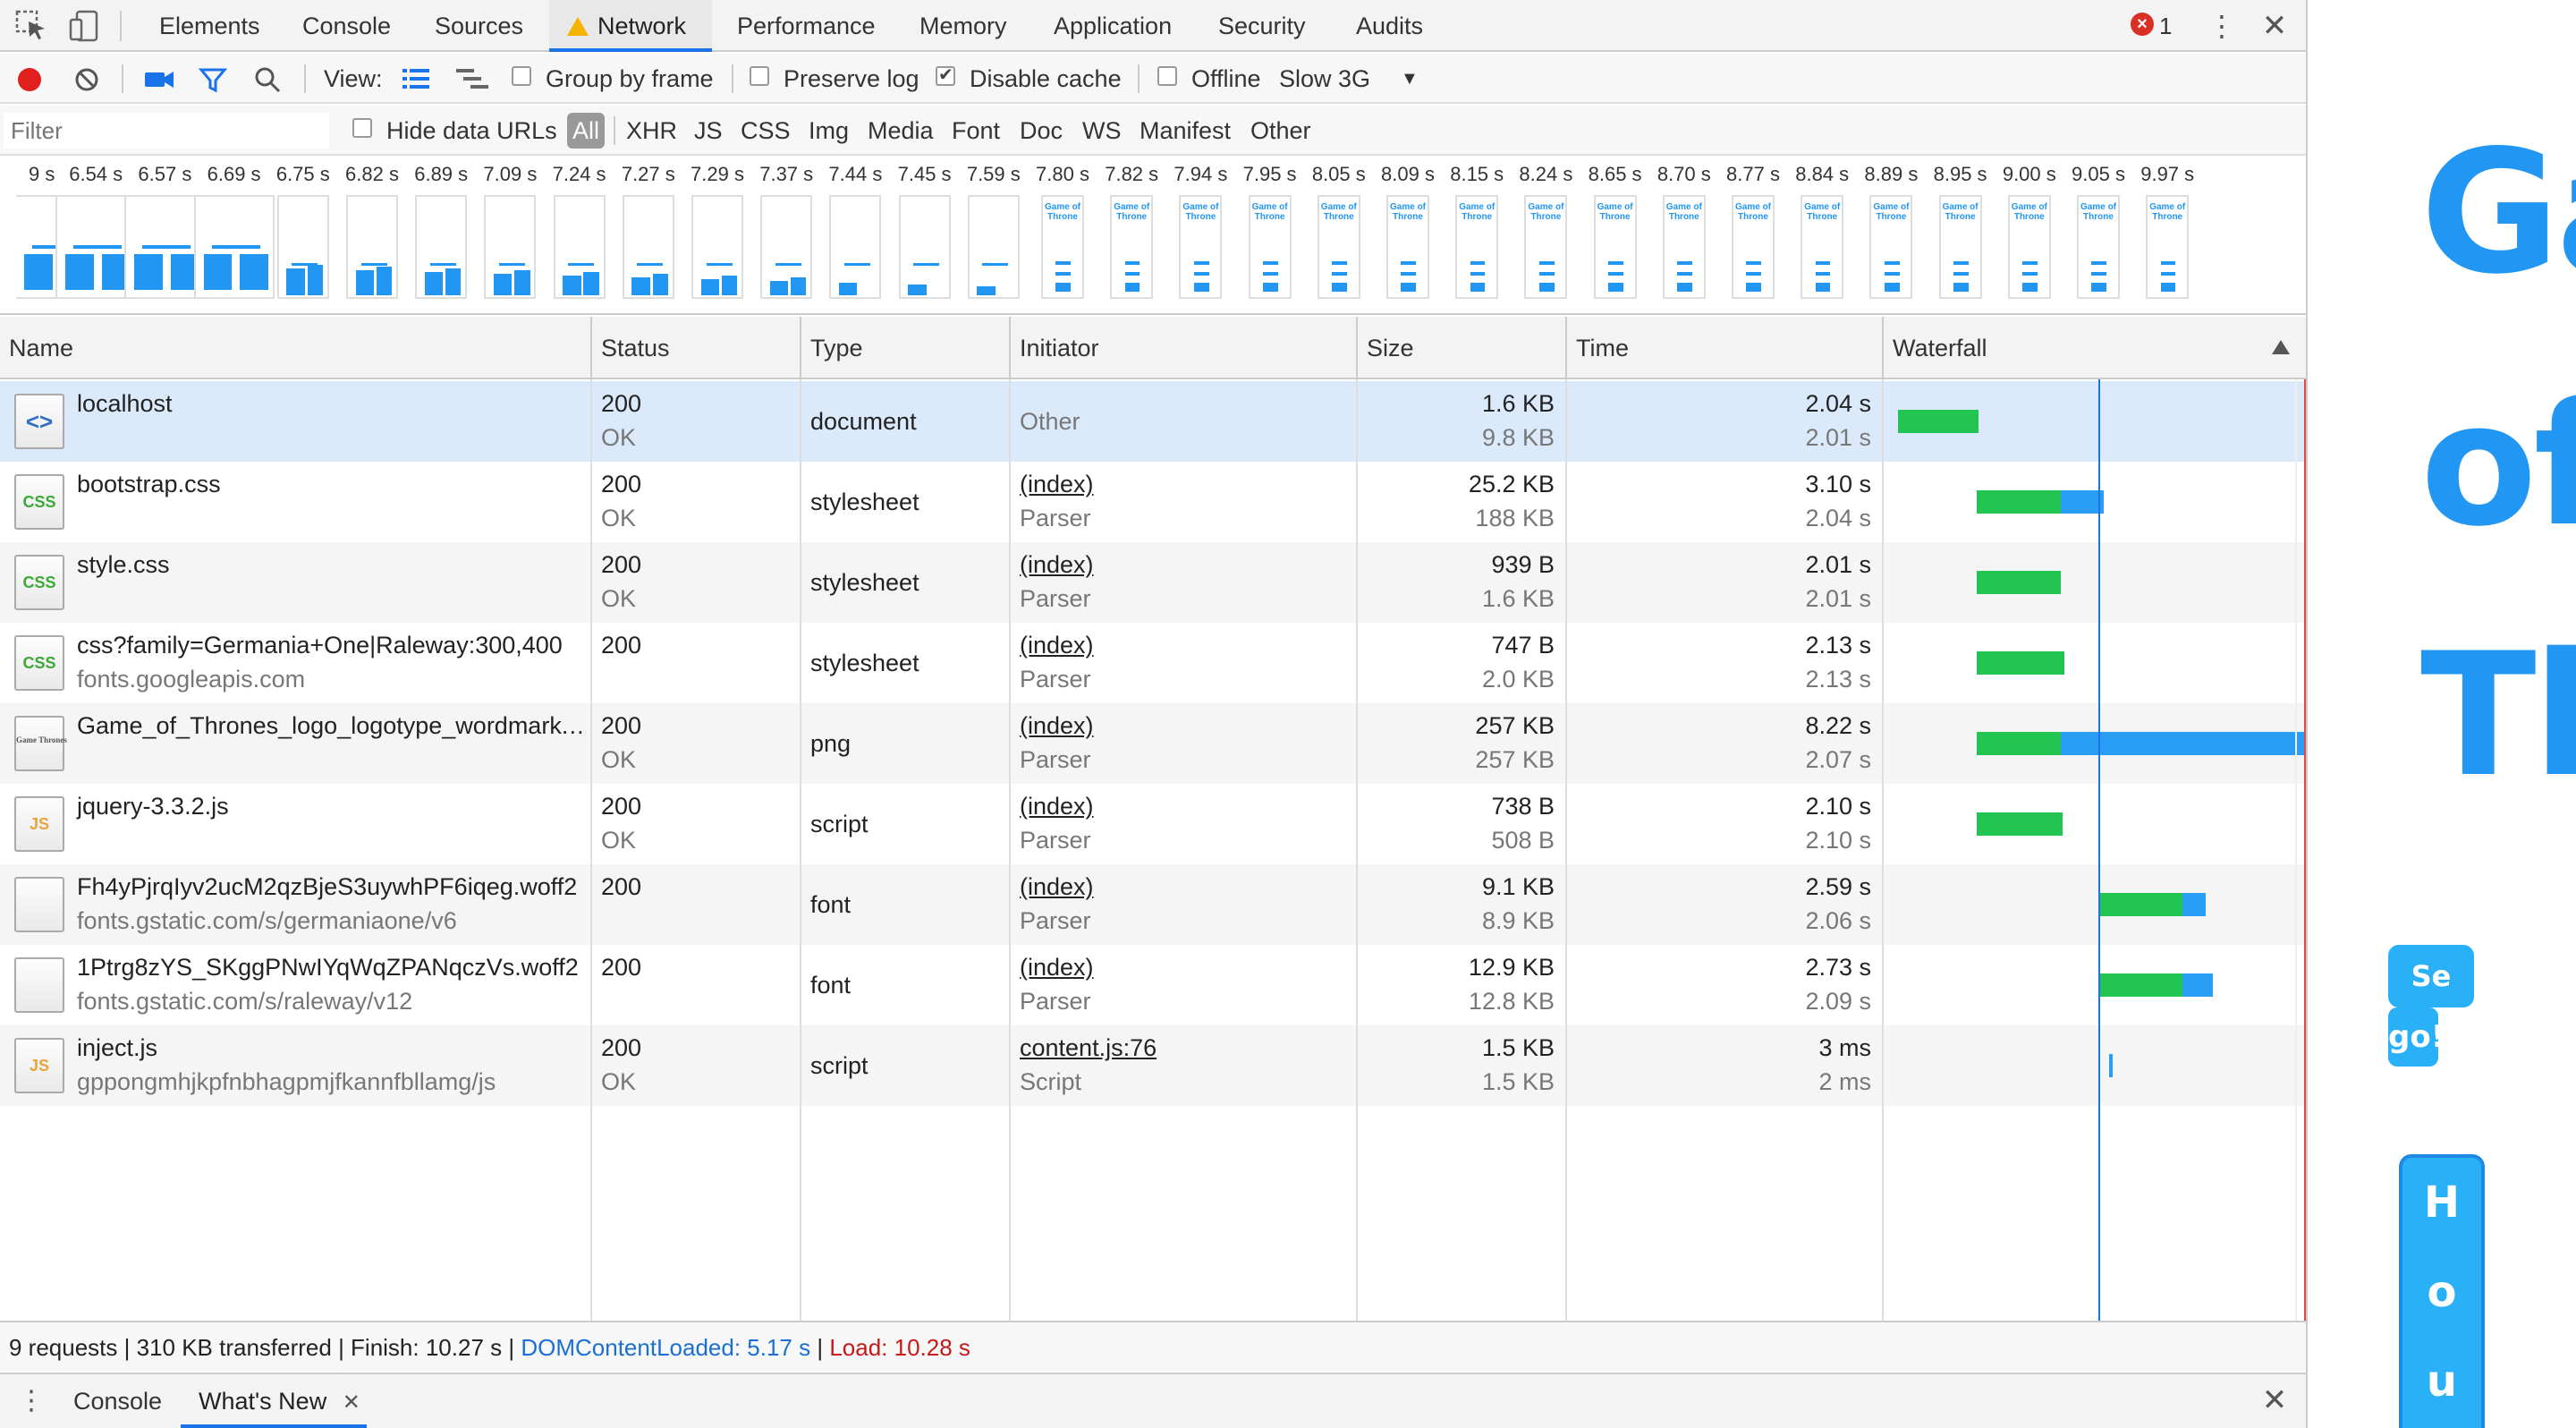 Image resolution: width=2576 pixels, height=1428 pixels. Describe the element at coordinates (648, 236) in the screenshot. I see `filmstrip-frame: 7.27 s` at that location.